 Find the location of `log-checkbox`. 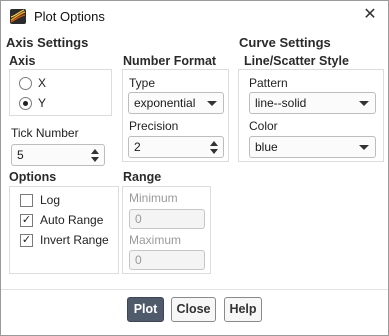

log-checkbox is located at coordinates (26, 200).